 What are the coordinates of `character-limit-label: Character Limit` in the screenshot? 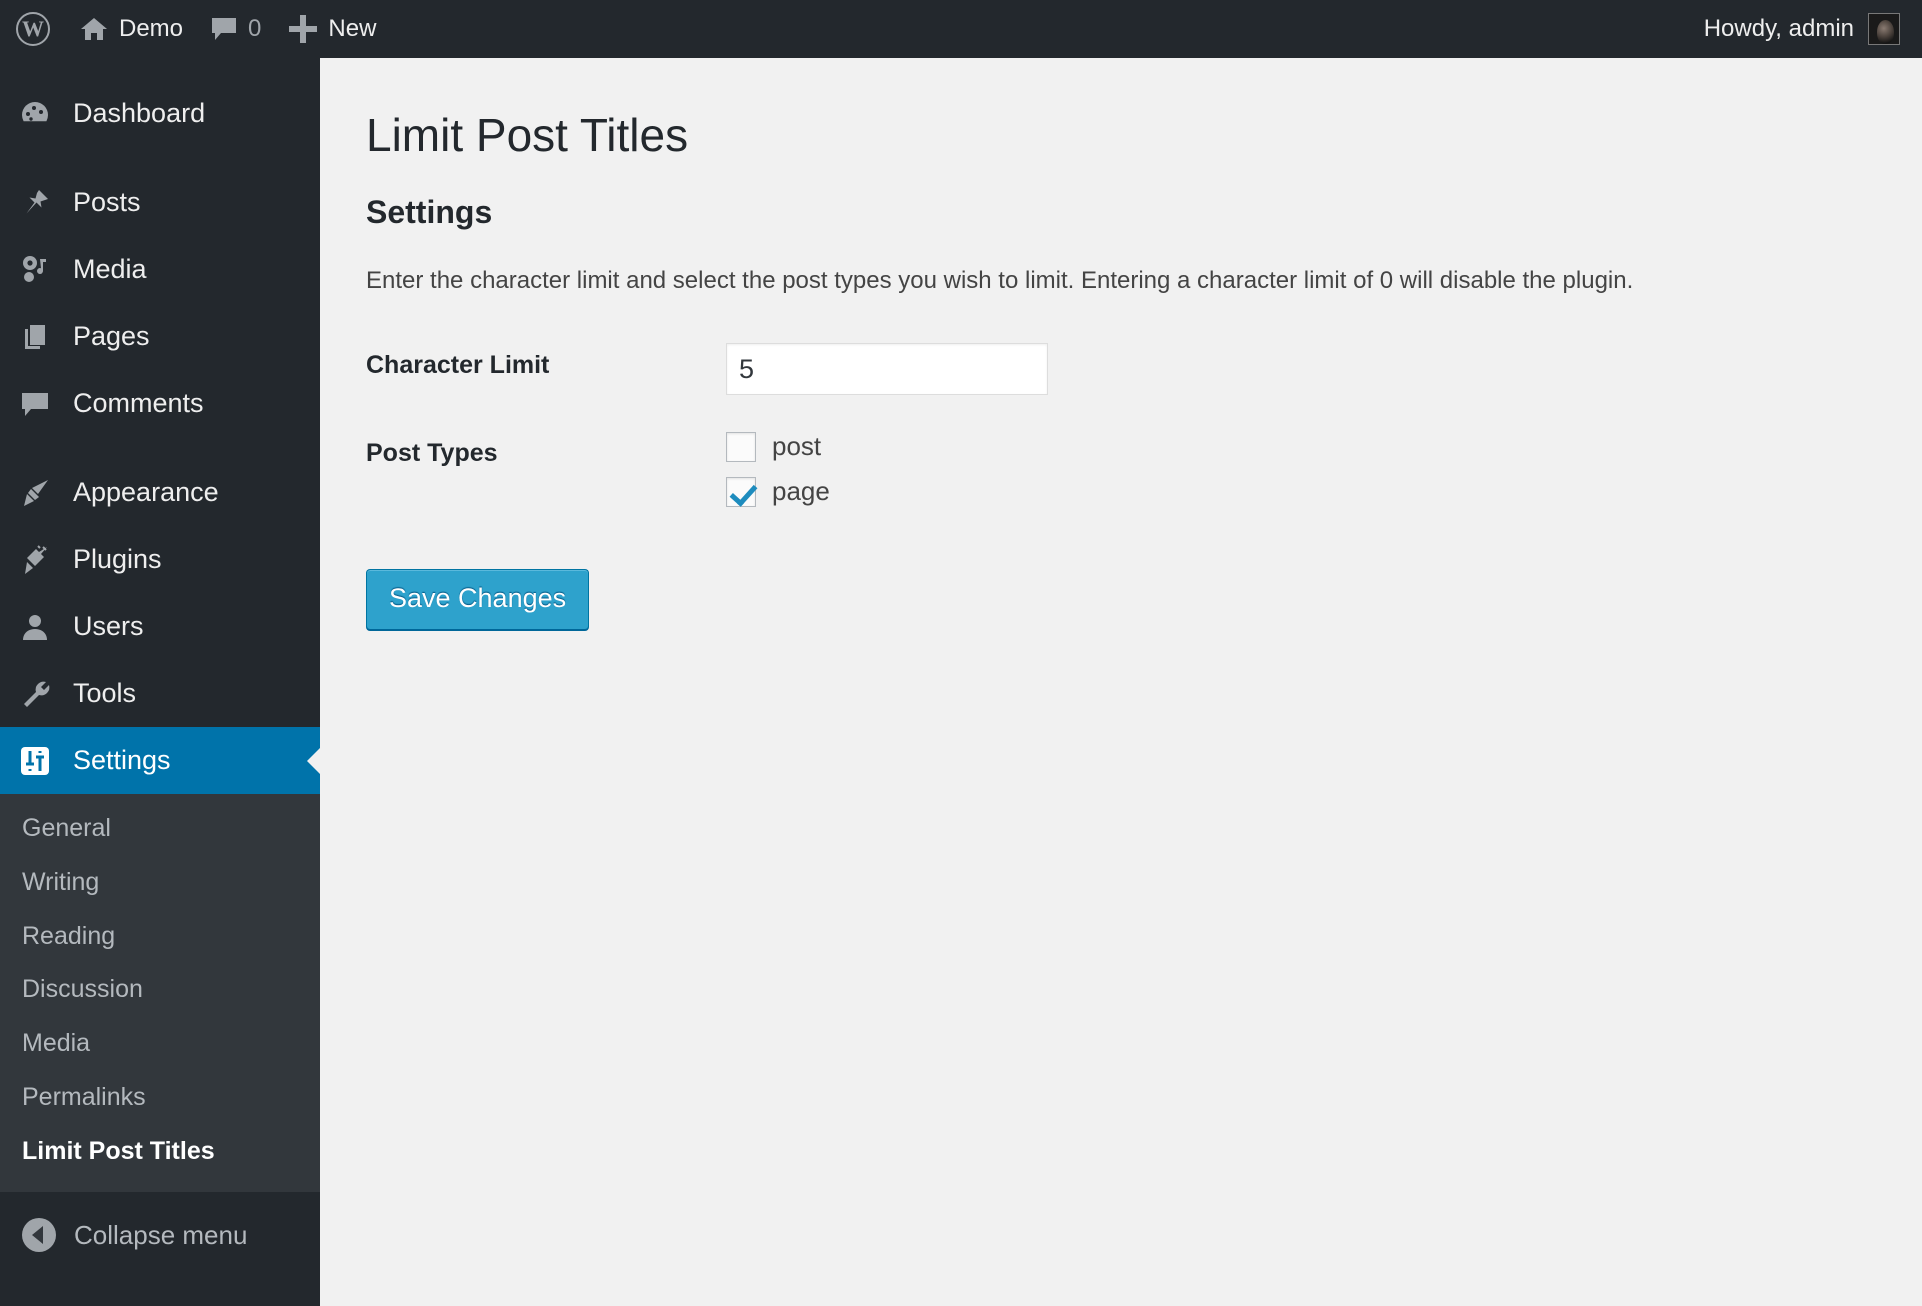 It's located at (458, 365).